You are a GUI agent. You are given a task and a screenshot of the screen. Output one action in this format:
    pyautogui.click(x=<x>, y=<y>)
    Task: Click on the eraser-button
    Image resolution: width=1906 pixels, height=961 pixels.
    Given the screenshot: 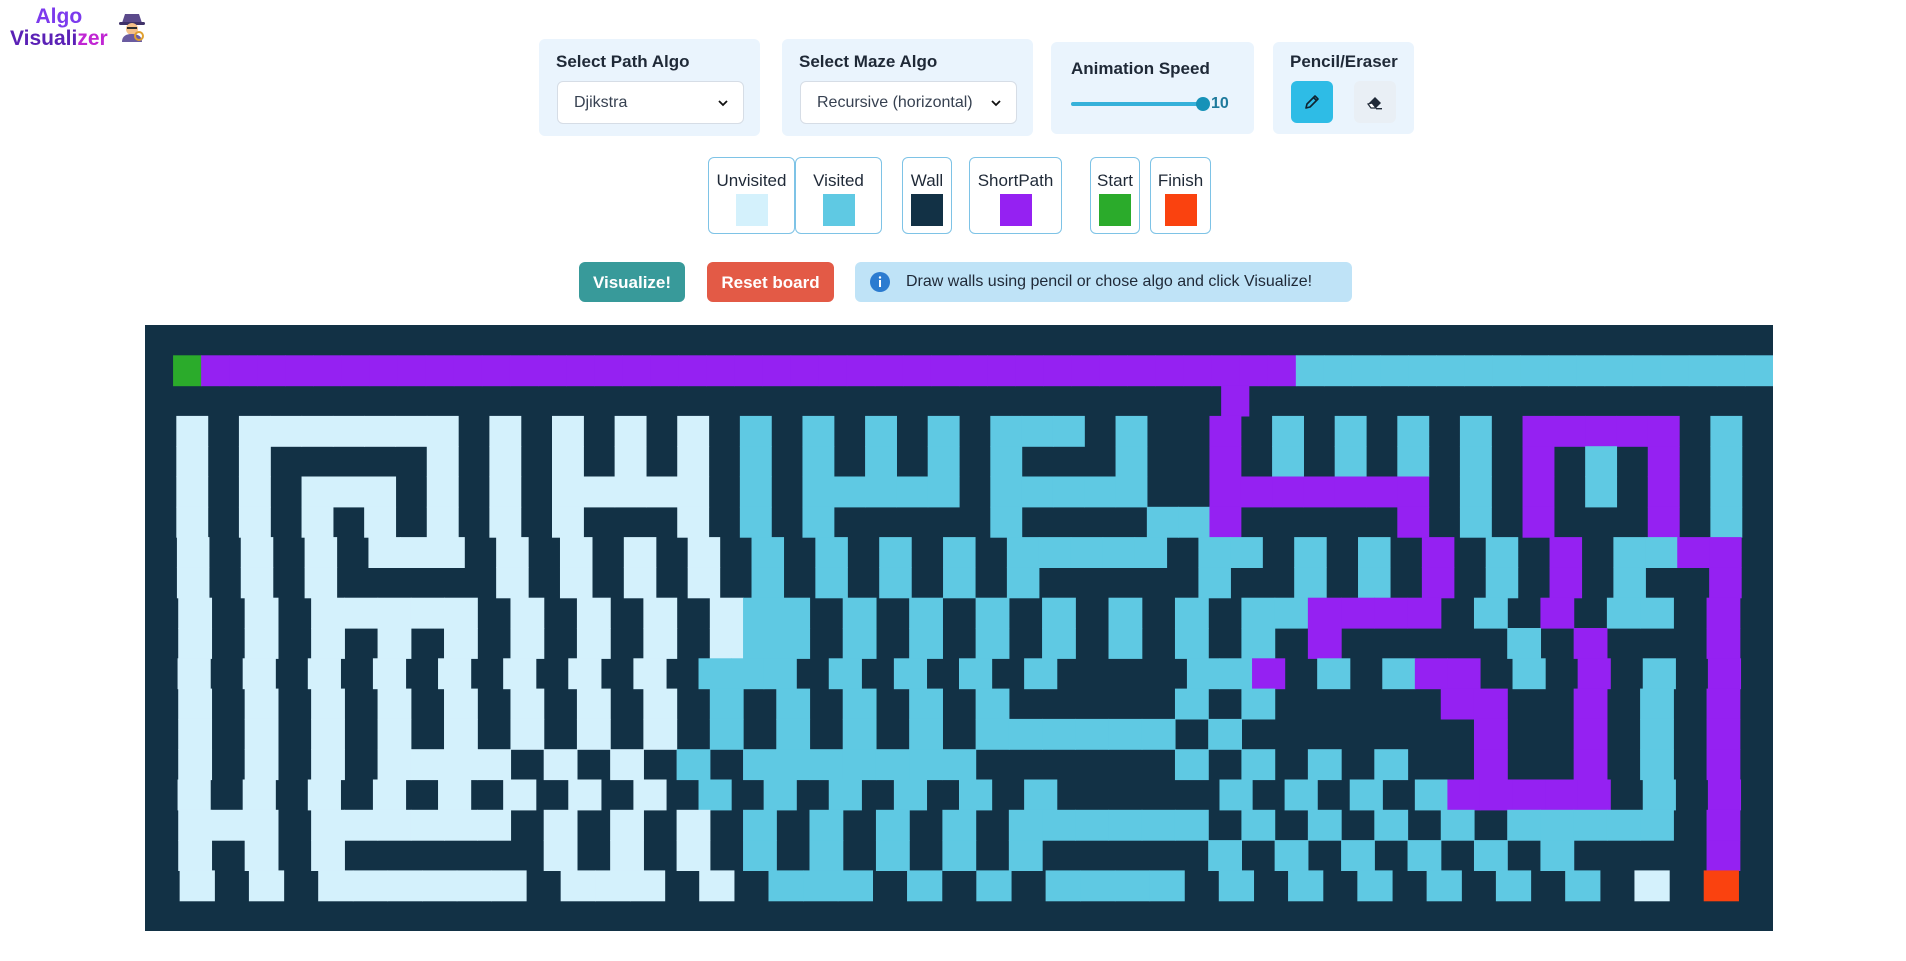 What is the action you would take?
    pyautogui.click(x=1375, y=102)
    